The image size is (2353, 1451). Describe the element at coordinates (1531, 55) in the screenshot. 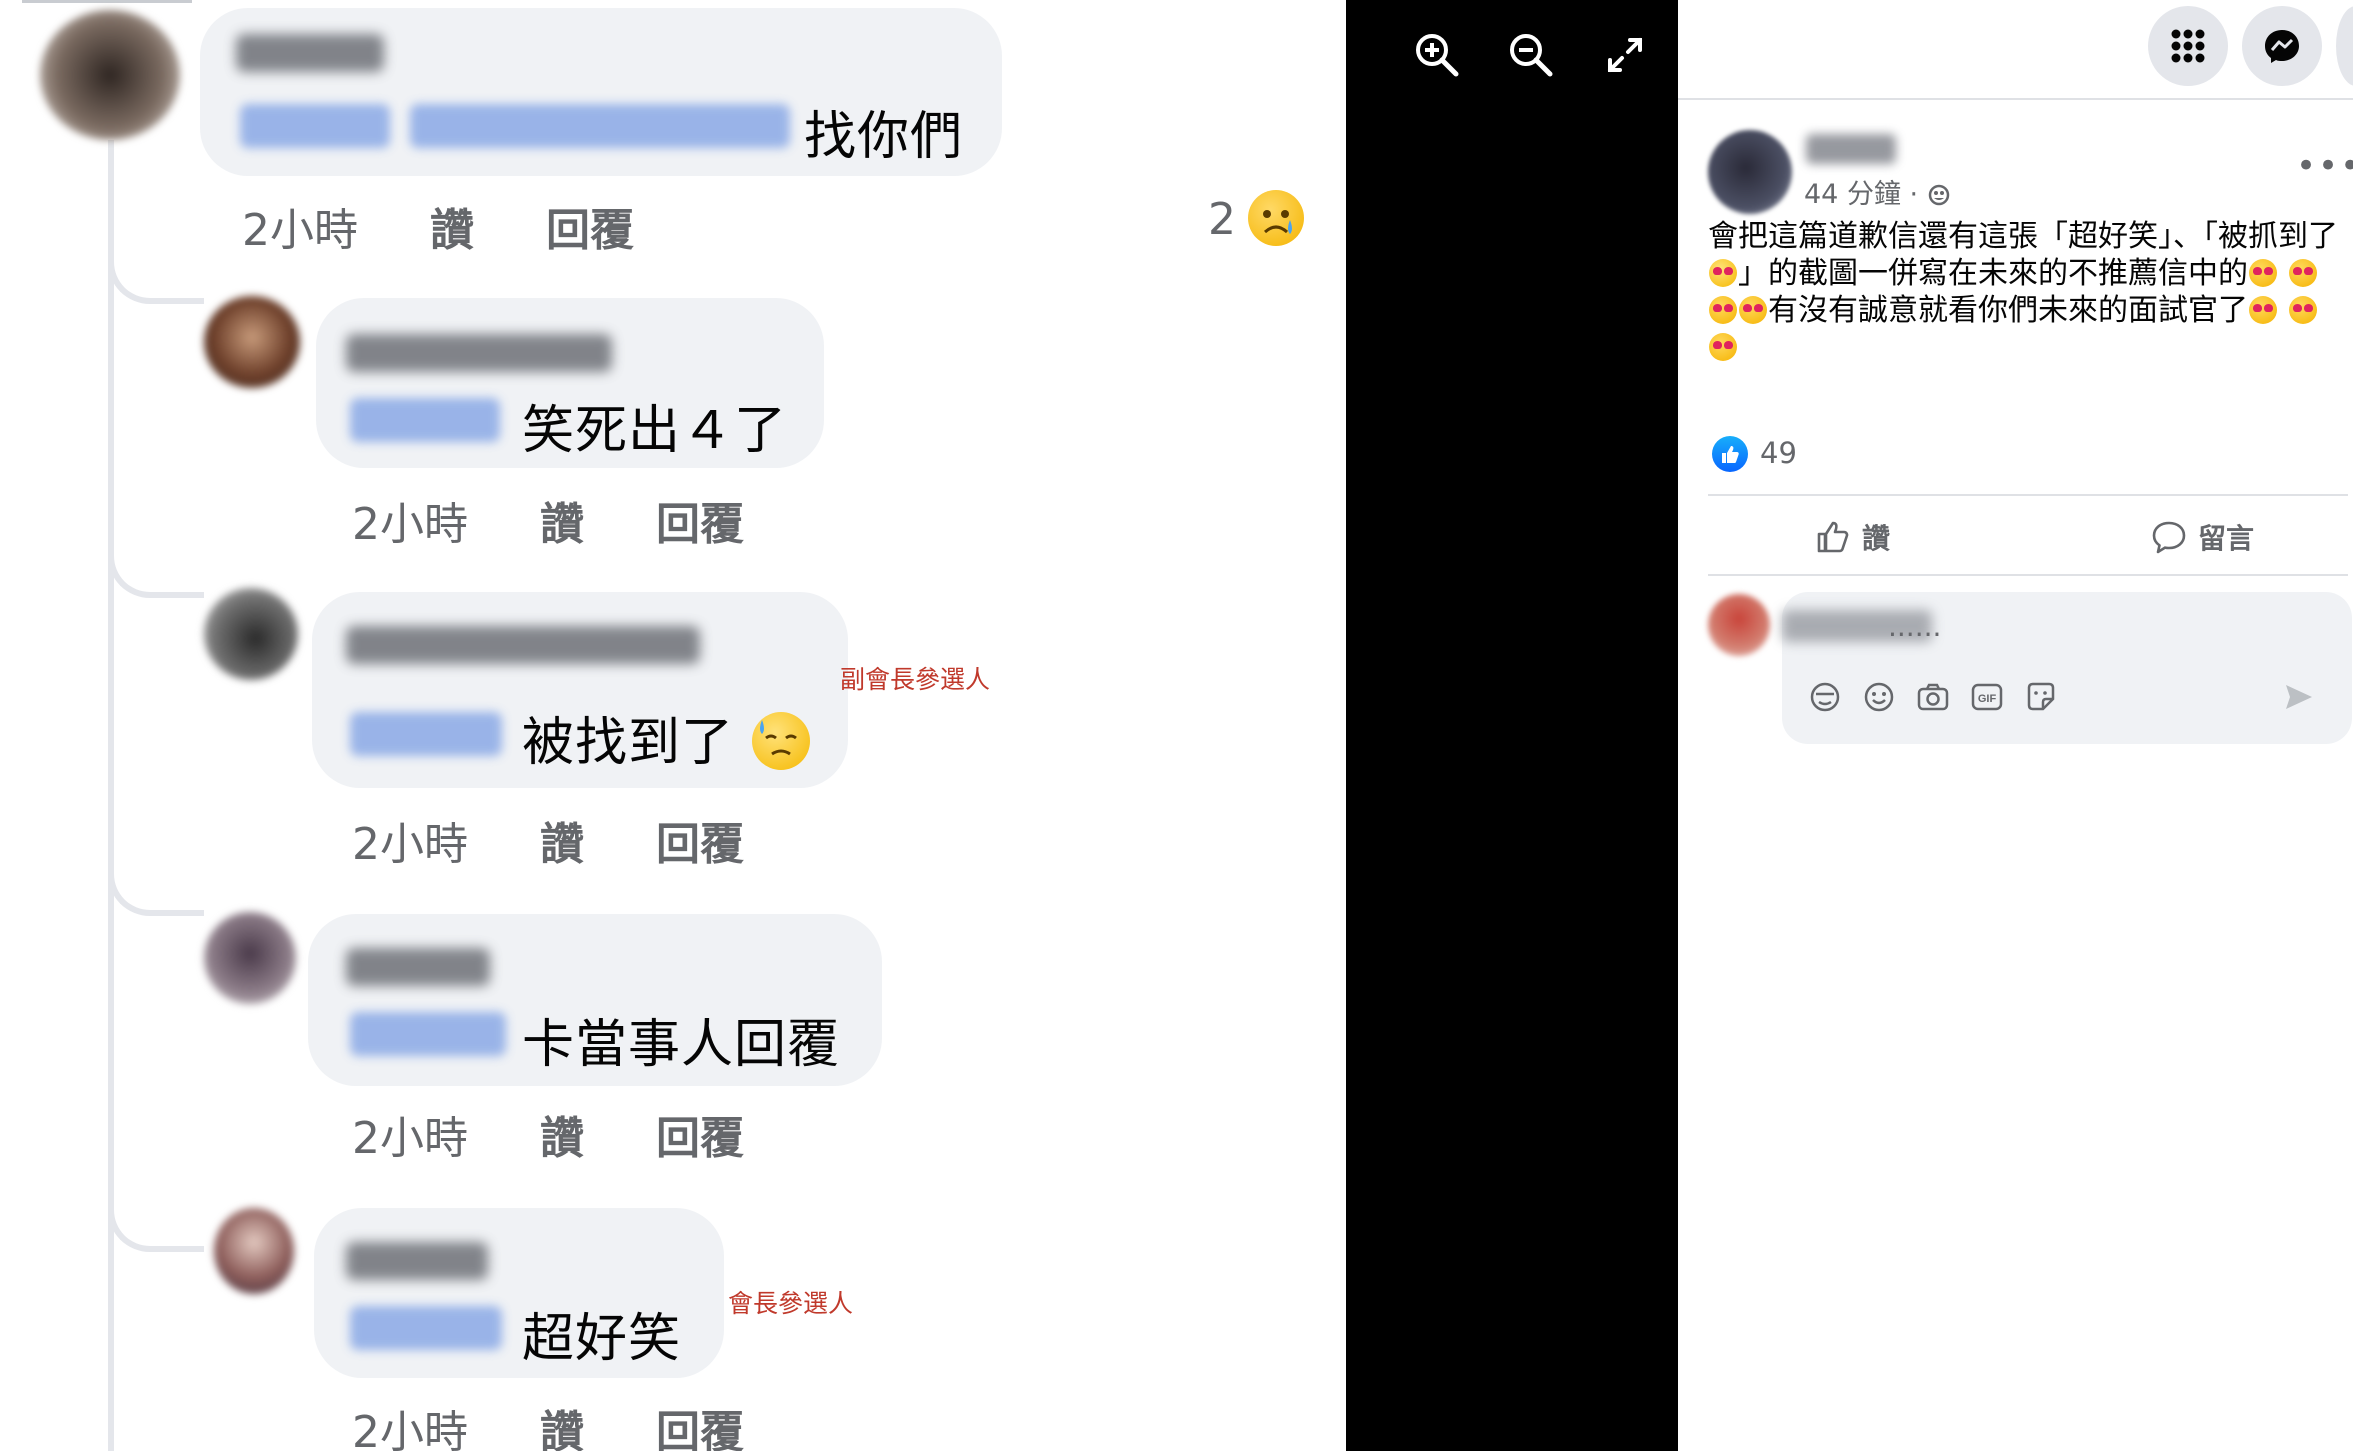

I see `zoom-out-icon` at that location.